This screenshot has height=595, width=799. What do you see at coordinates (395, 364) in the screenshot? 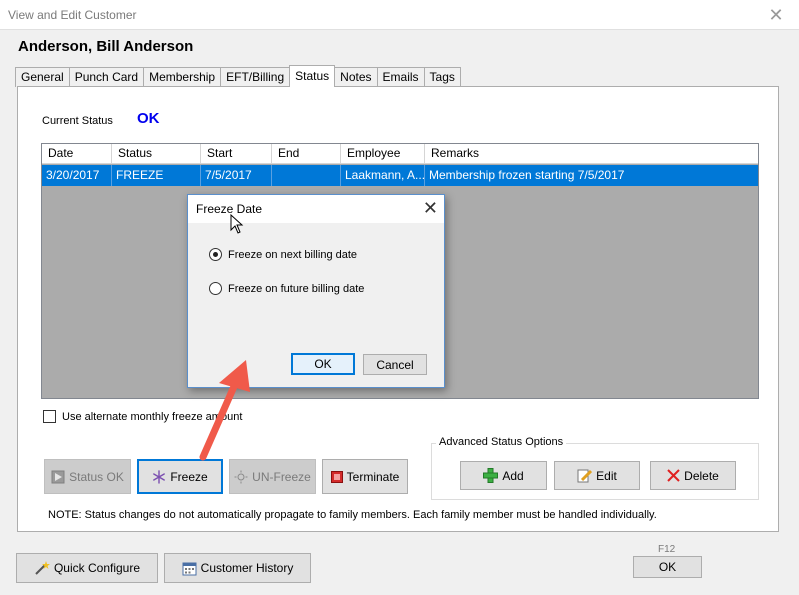
I see `dialog-cancel-button: Cancel` at bounding box center [395, 364].